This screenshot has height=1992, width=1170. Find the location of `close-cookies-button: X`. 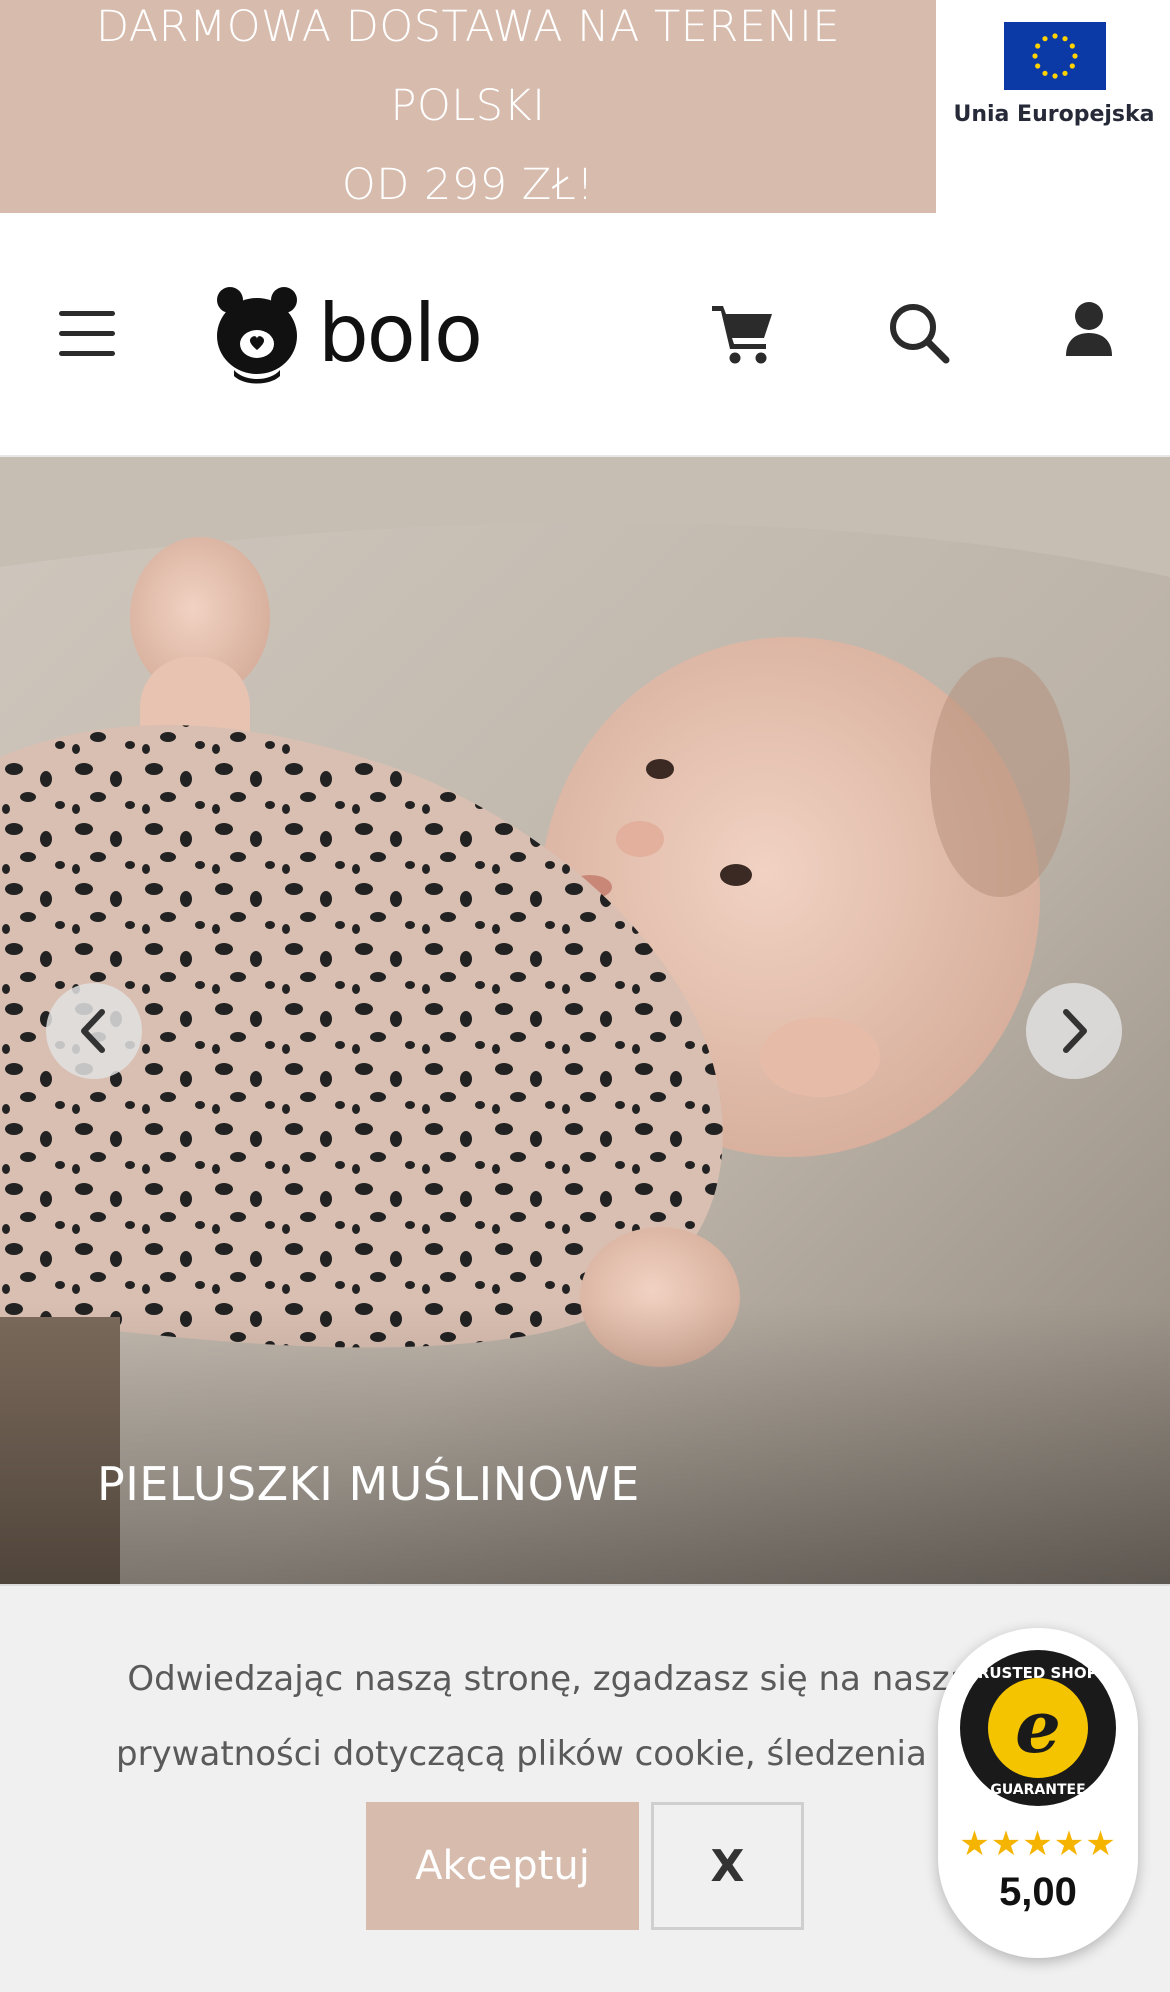

close-cookies-button: X is located at coordinates (727, 1866).